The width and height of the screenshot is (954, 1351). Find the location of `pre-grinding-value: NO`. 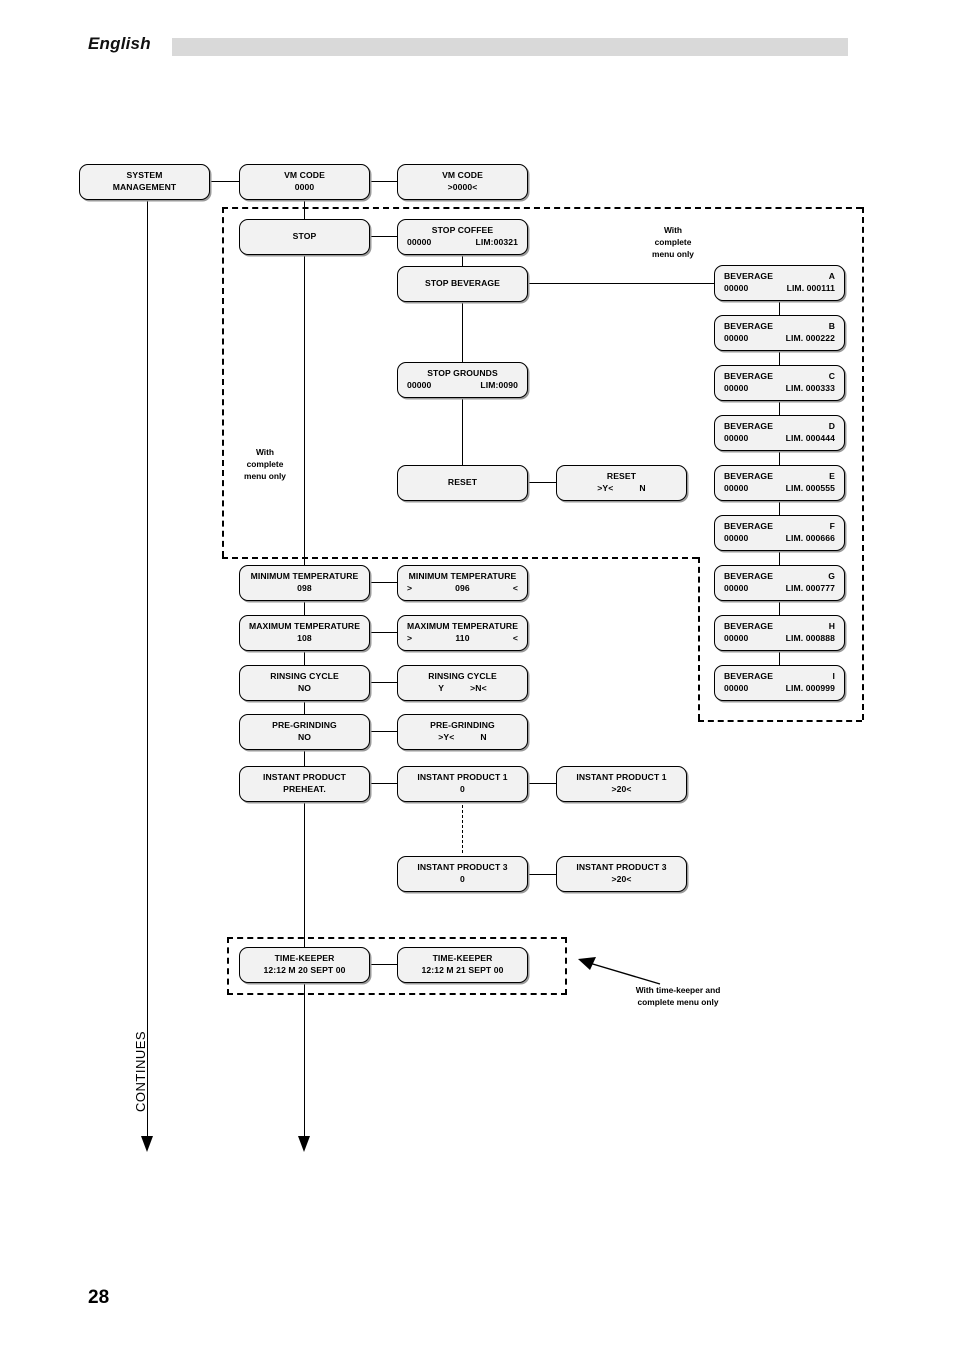

pre-grinding-value: NO is located at coordinates (304, 737).